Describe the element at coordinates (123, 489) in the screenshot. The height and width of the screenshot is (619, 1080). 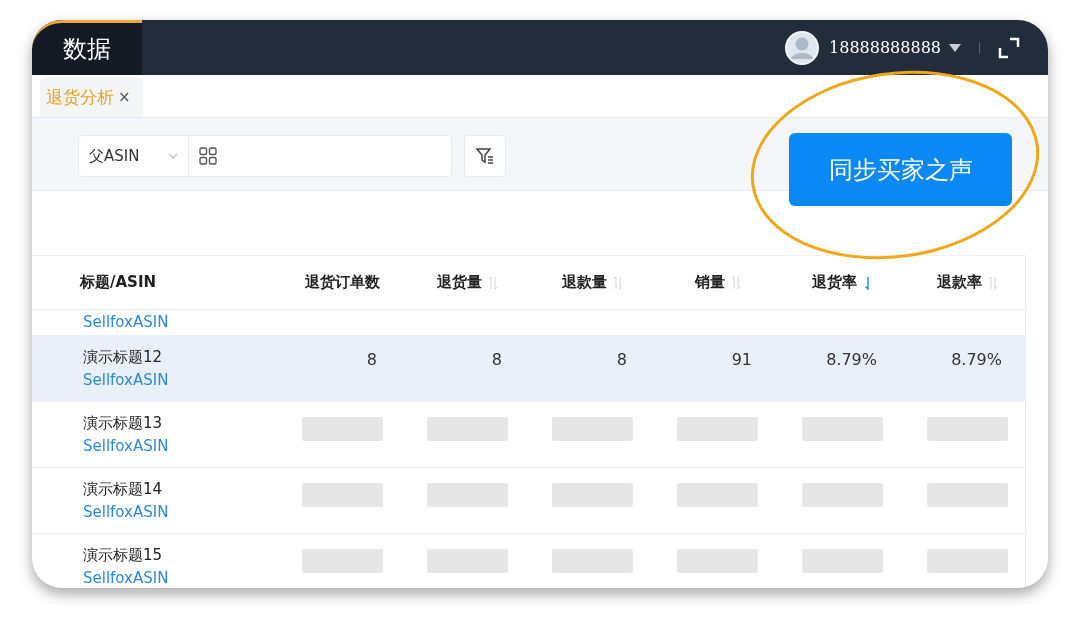
I see `product-title: 演示标题14` at that location.